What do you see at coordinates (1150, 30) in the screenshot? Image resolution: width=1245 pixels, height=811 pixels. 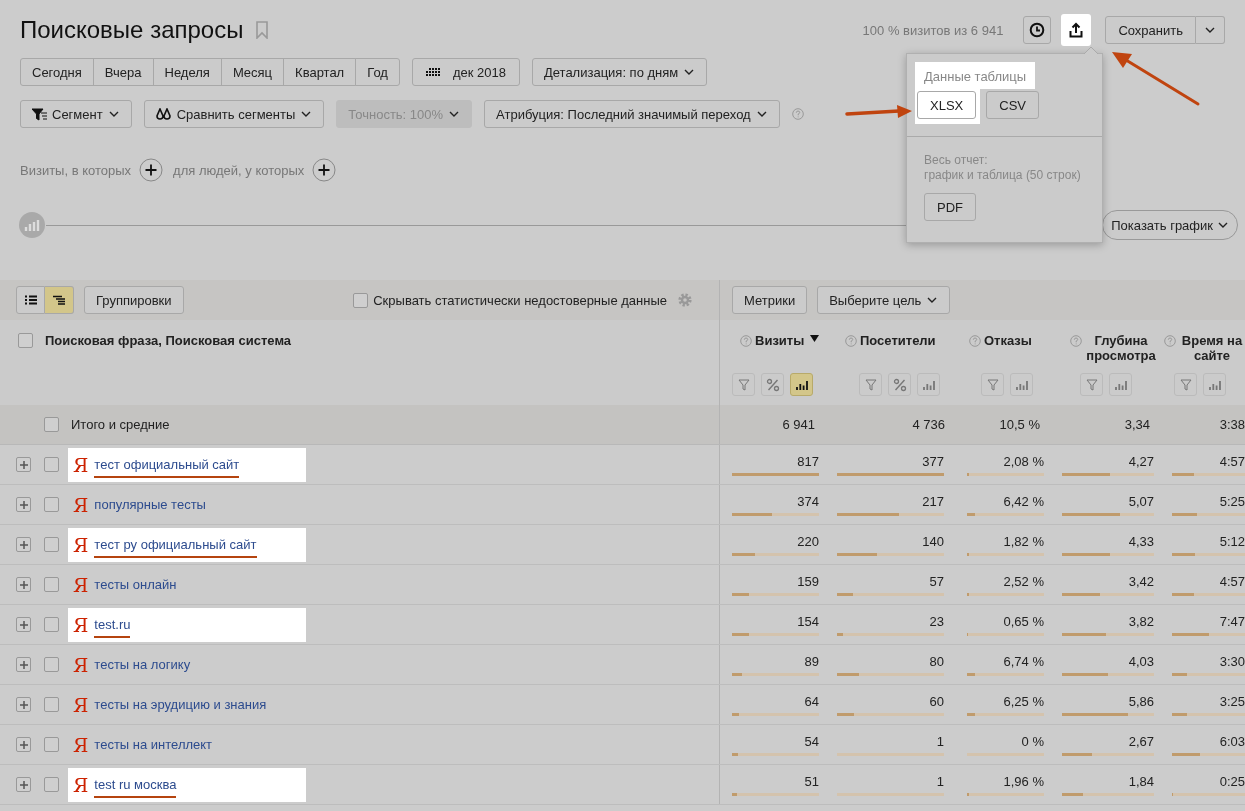 I see `save-button: Сохранить` at bounding box center [1150, 30].